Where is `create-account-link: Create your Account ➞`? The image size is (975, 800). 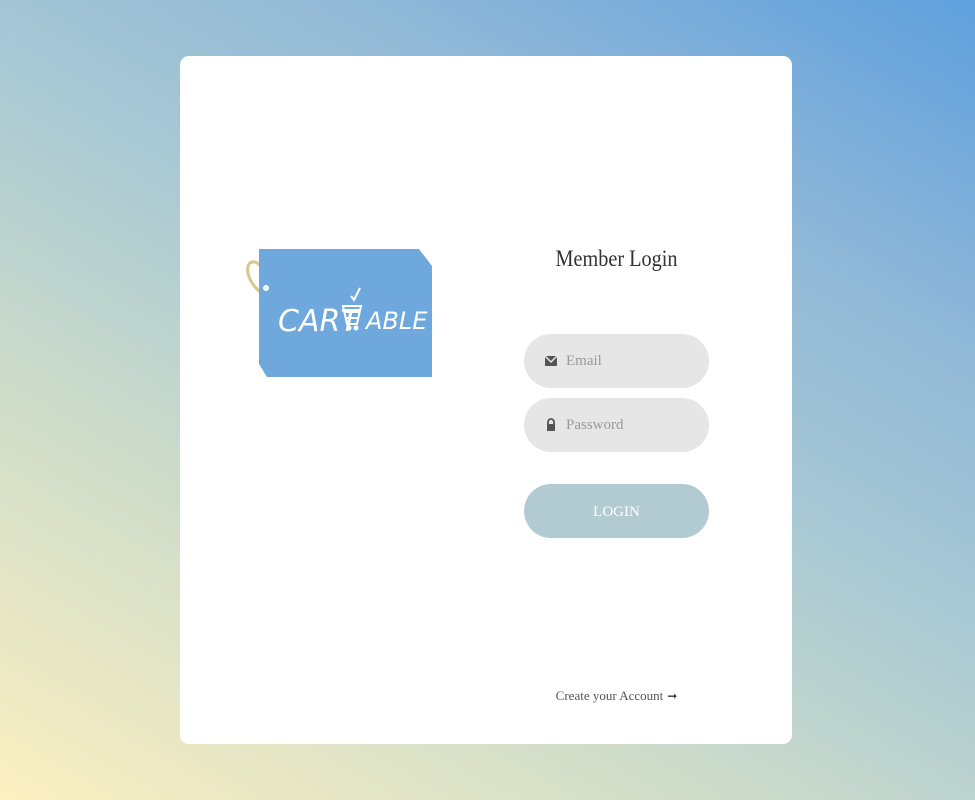
create-account-link: Create your Account ➞ is located at coordinates (616, 696).